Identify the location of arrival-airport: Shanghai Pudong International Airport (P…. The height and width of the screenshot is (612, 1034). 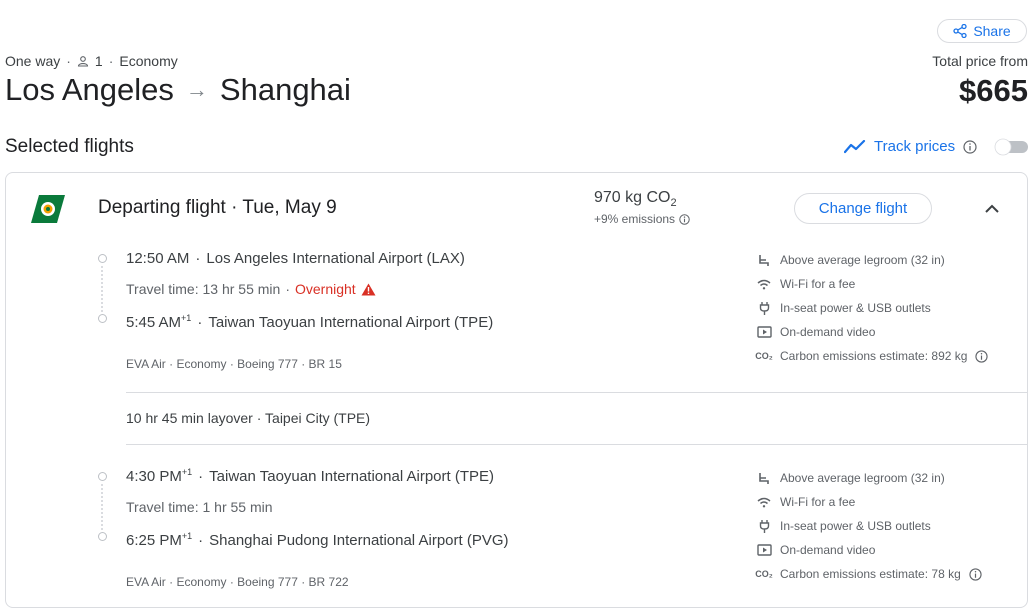
(359, 540).